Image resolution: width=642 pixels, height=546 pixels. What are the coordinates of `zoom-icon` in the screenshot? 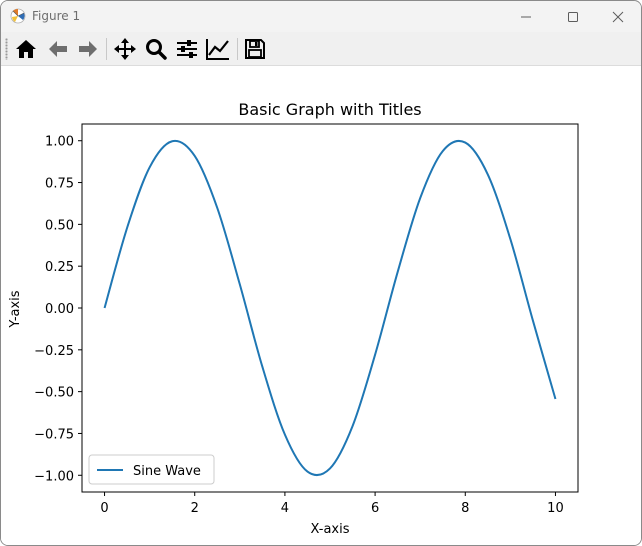 It's located at (156, 49).